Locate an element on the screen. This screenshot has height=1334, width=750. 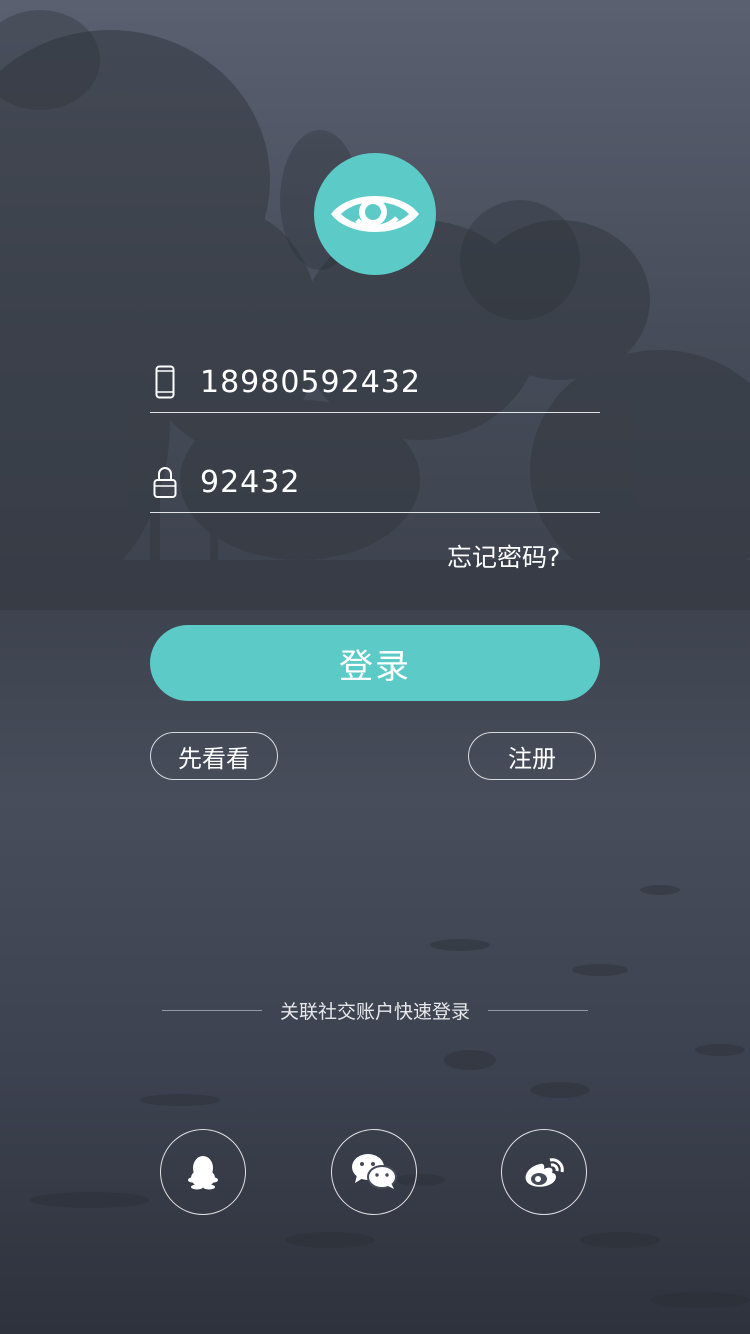
password-field: 92432 is located at coordinates (375, 482).